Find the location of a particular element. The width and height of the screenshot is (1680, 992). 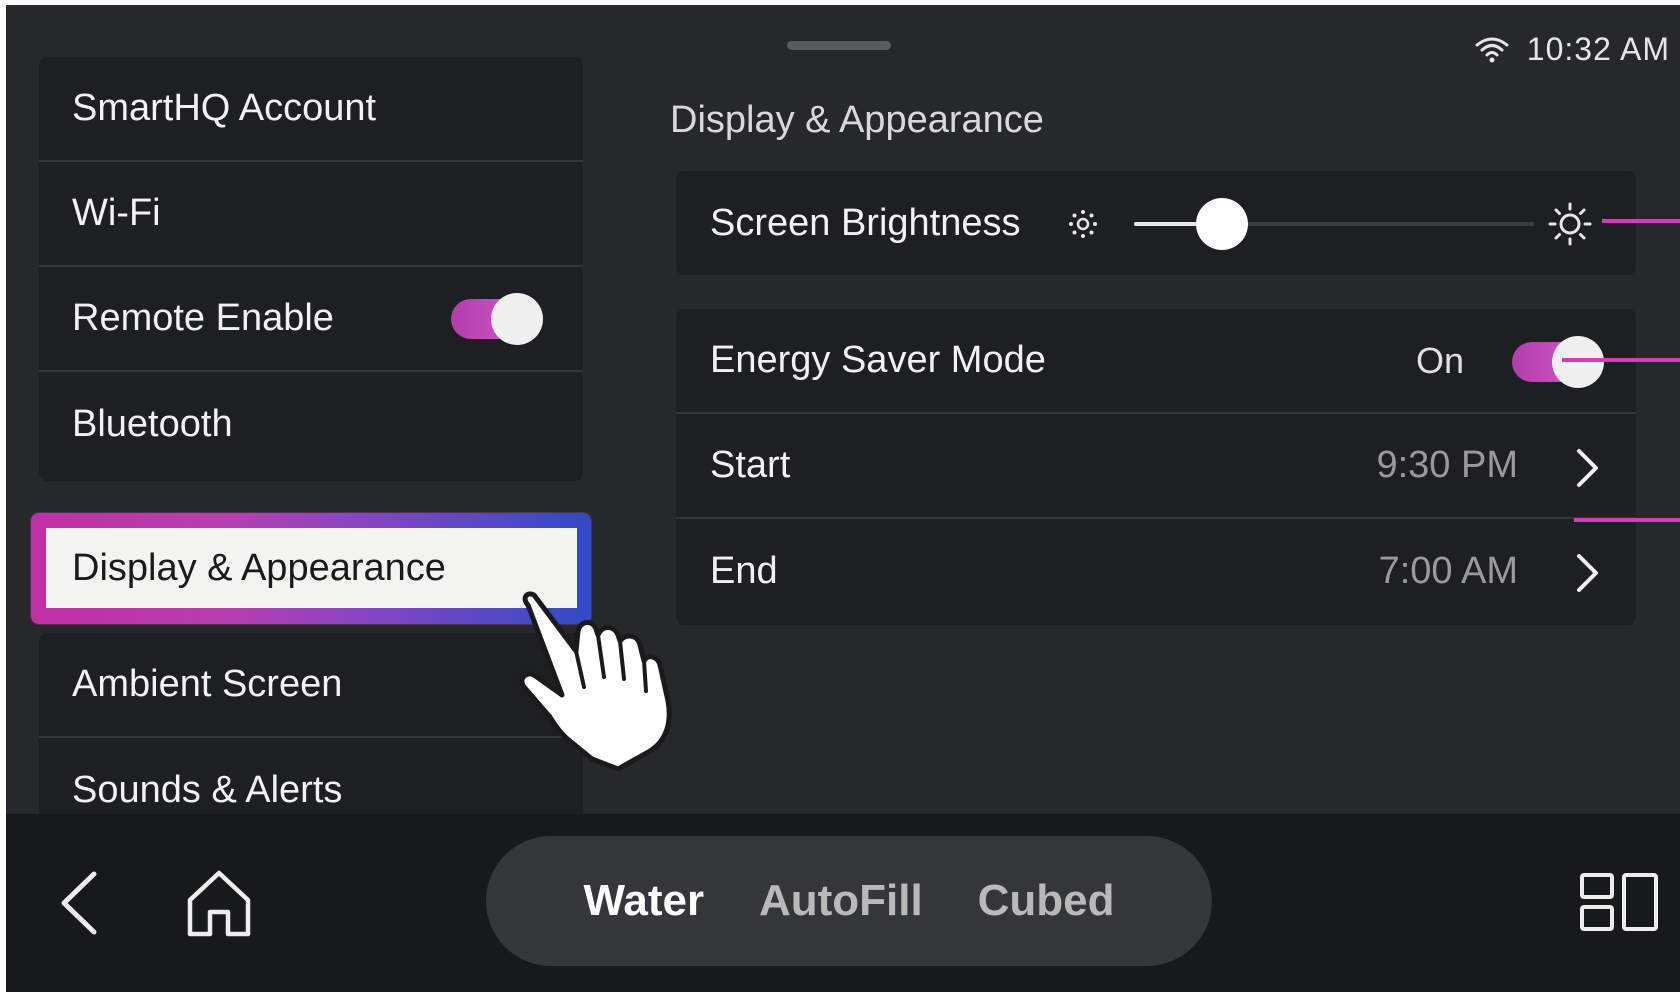

tab-autofill: AutoFill is located at coordinates (841, 901).